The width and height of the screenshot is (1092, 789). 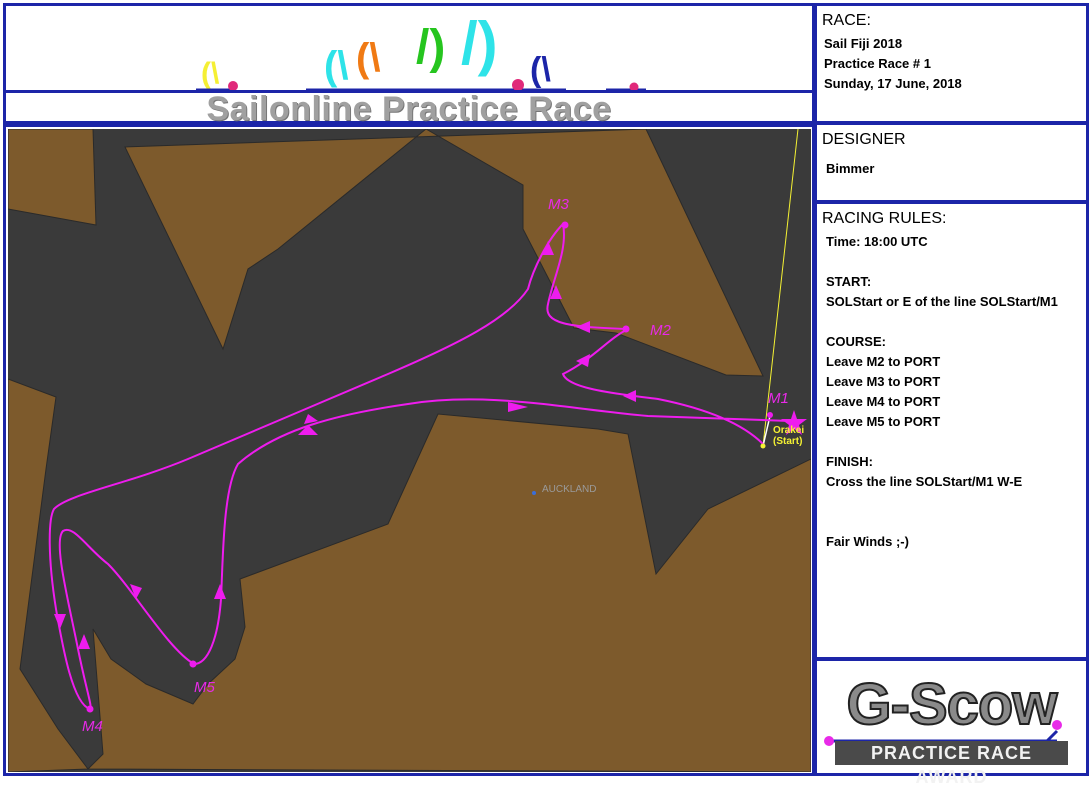 I want to click on award-logo-panel: G-Scow PRACTICE RACE AWARD, so click(x=951, y=722).